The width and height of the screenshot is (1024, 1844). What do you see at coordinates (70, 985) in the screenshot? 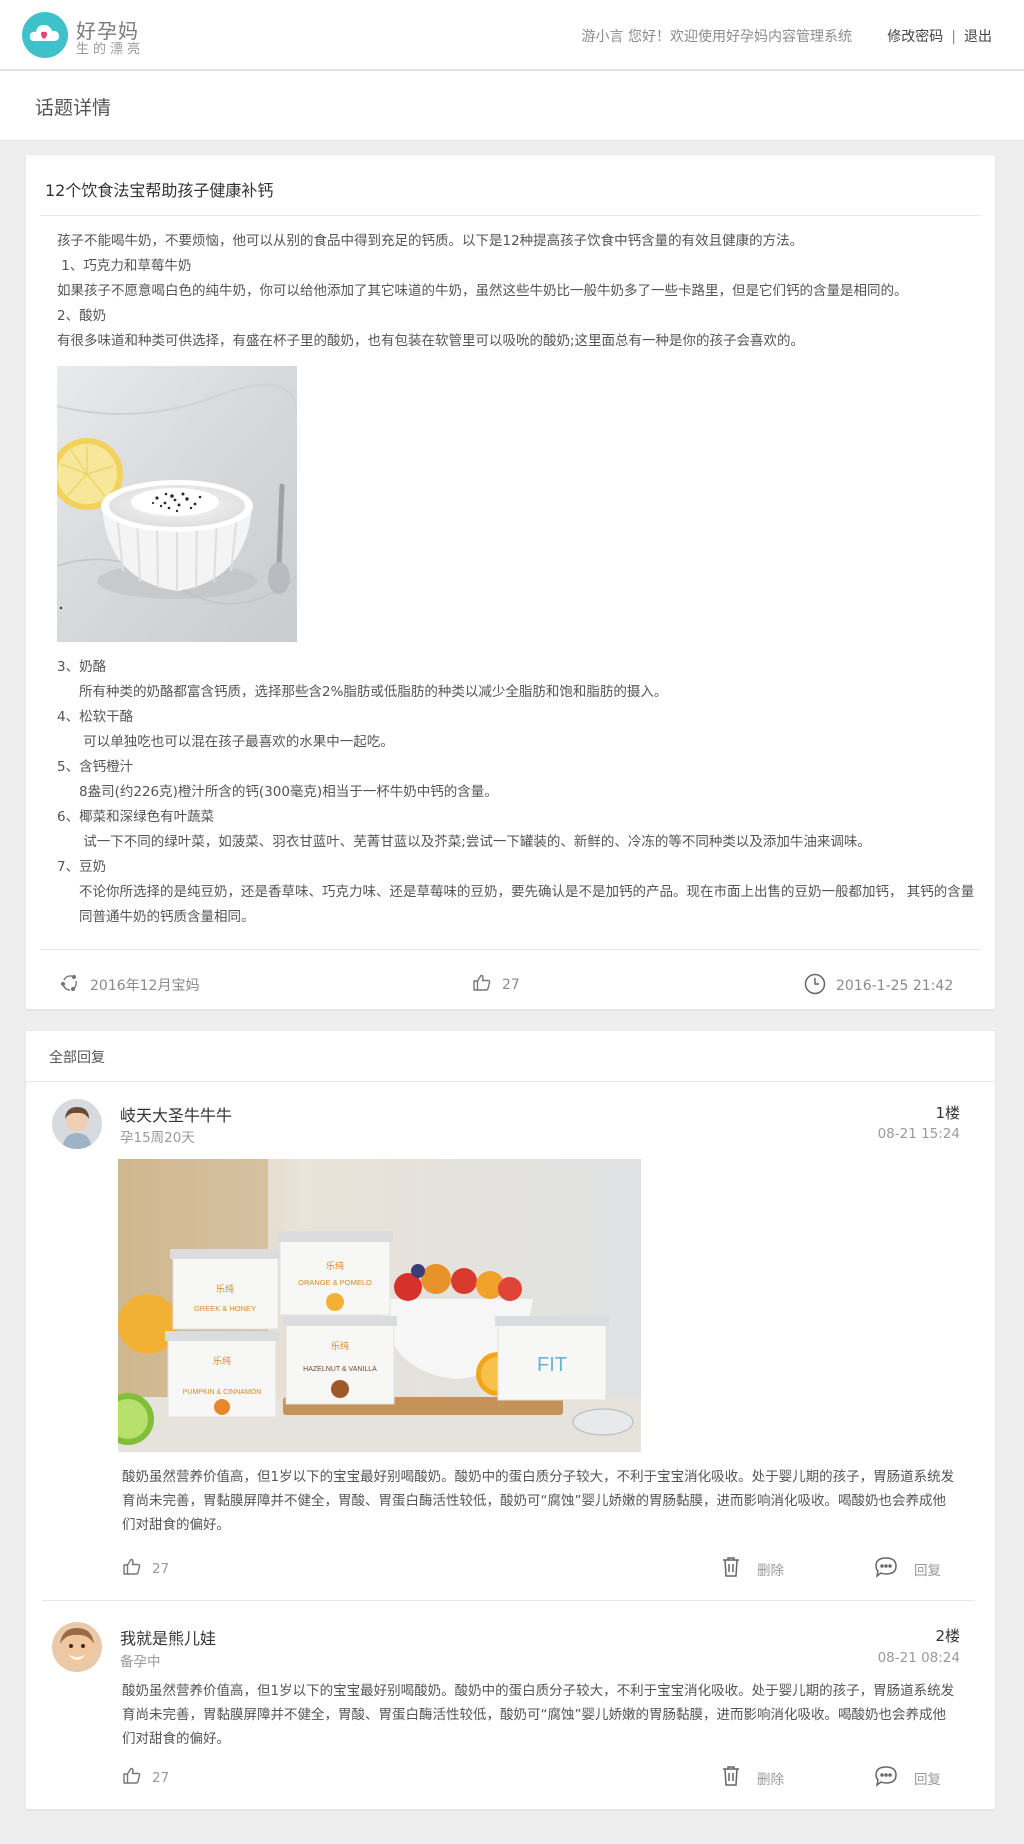
I see `group-cycle-icon` at bounding box center [70, 985].